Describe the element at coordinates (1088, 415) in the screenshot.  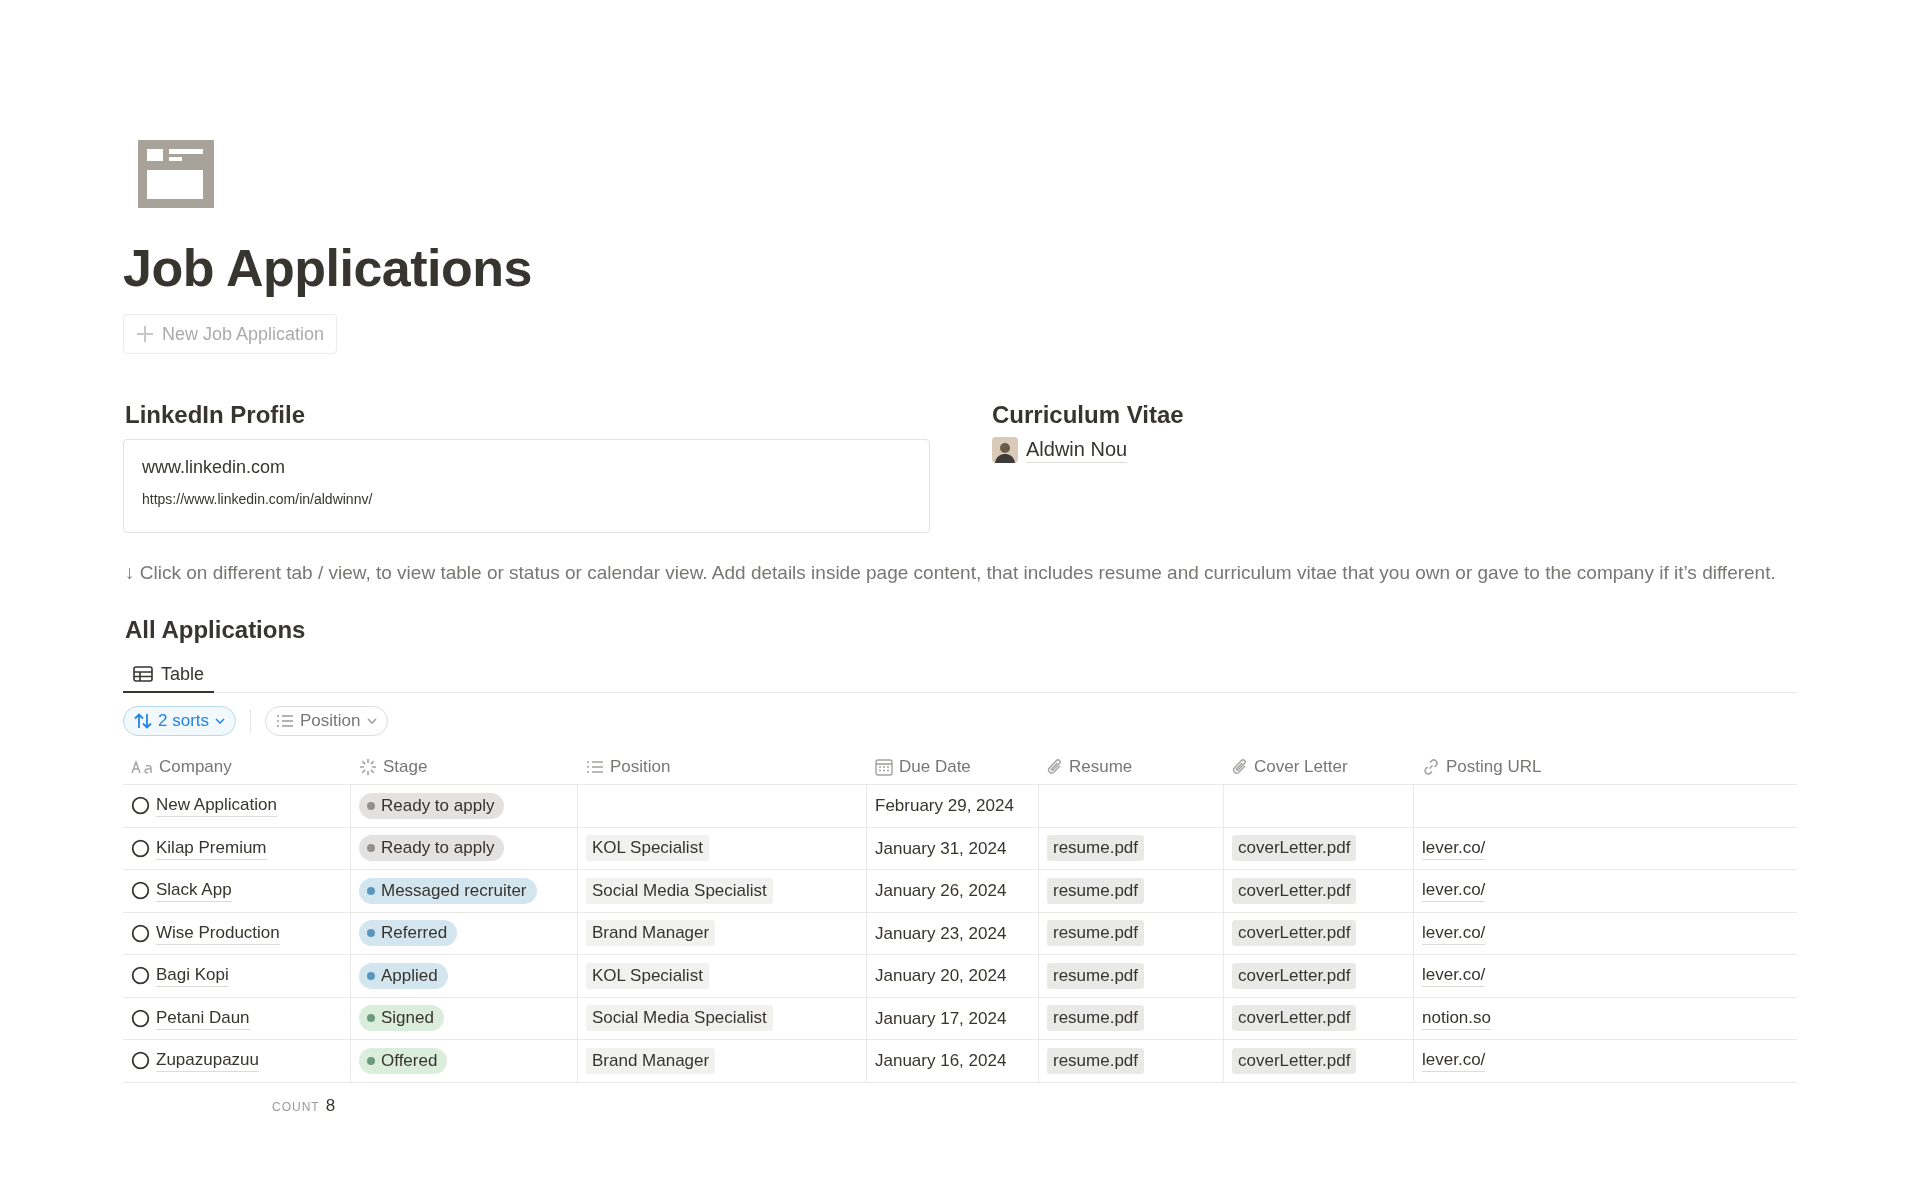
I see `section-heading: Curriculum Vitae` at that location.